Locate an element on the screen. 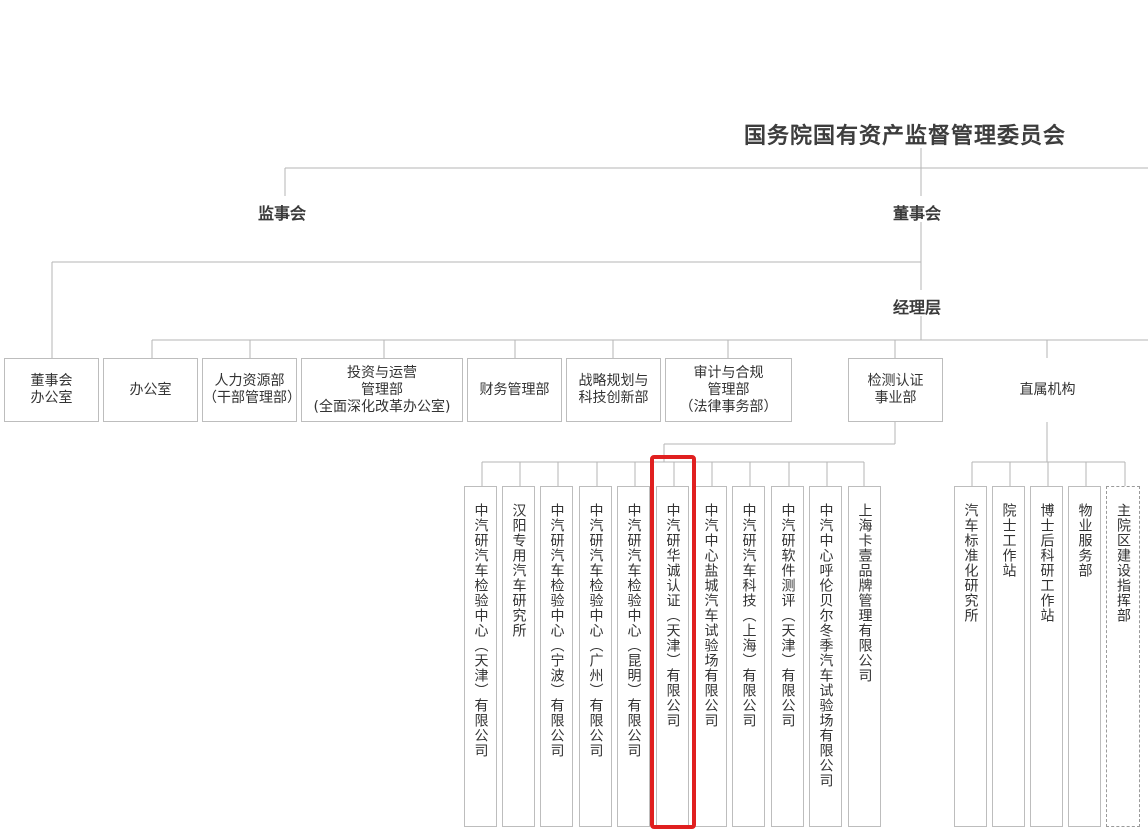 This screenshot has height=831, width=1148. direct-unit-box: 院士工作站 is located at coordinates (1008, 656).